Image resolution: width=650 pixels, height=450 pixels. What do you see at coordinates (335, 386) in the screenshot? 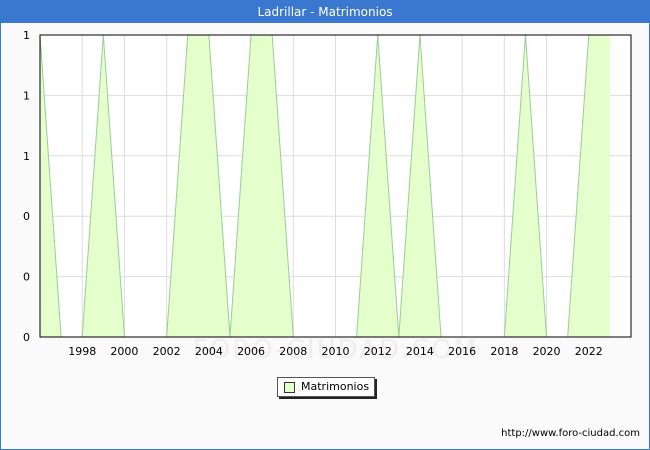
I see `legend-label: Matrimonios` at bounding box center [335, 386].